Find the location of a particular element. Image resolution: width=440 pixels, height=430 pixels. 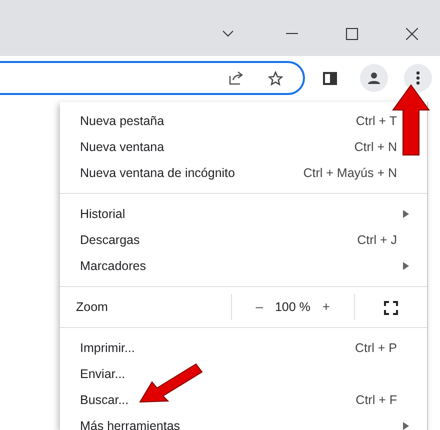

side-panel-icon is located at coordinates (330, 78).